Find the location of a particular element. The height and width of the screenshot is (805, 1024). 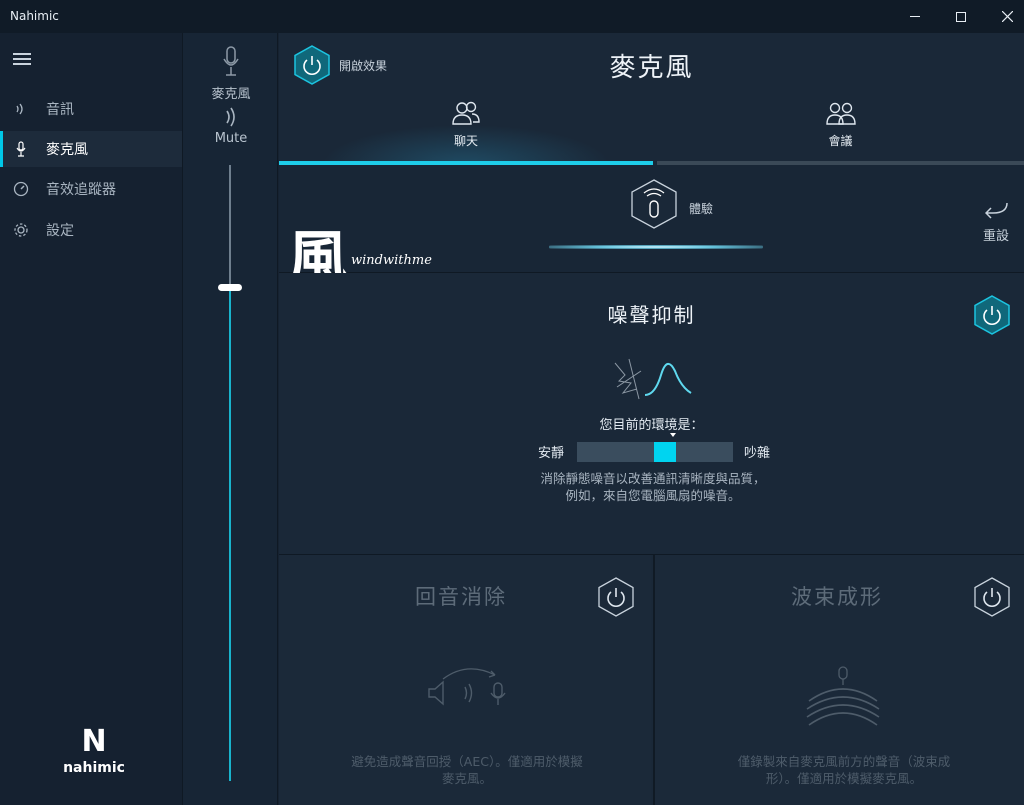

mute-label: Mute is located at coordinates (231, 138).